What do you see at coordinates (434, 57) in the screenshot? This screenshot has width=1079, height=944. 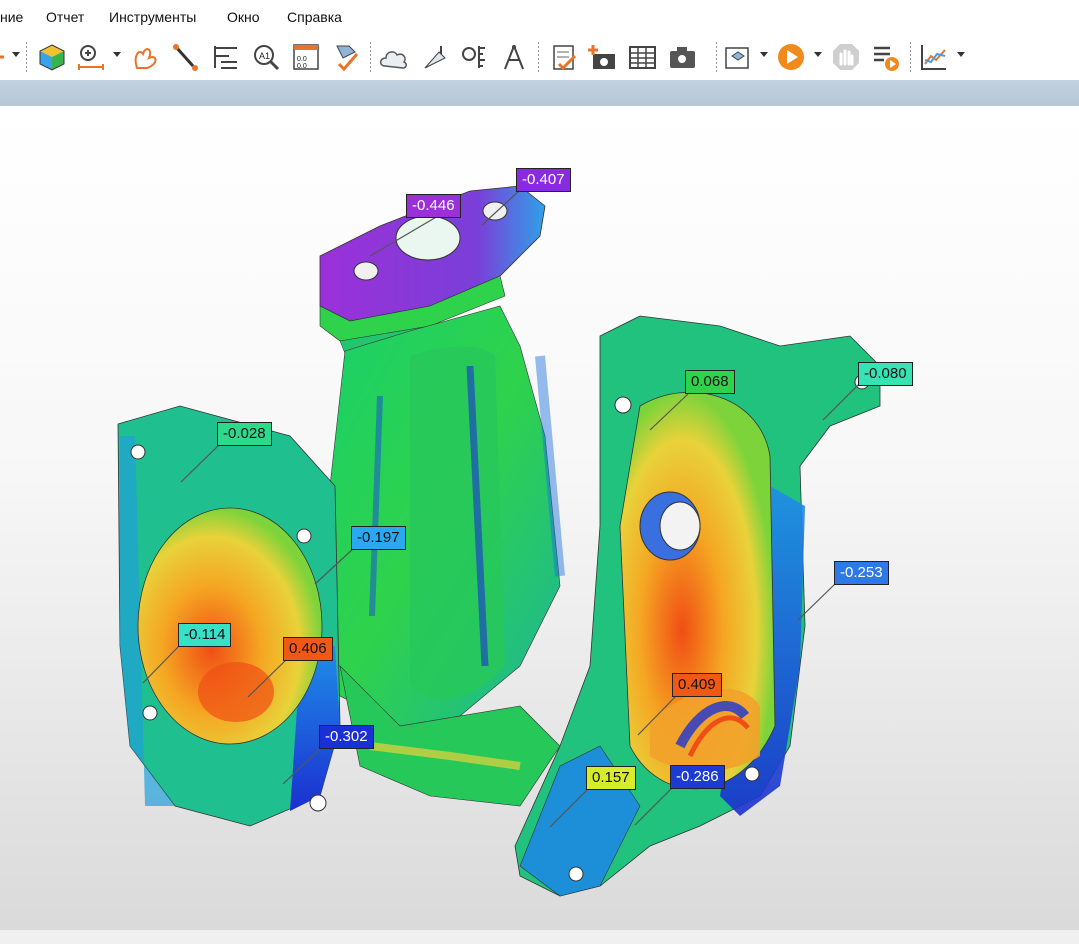 I see `gauge-icon` at bounding box center [434, 57].